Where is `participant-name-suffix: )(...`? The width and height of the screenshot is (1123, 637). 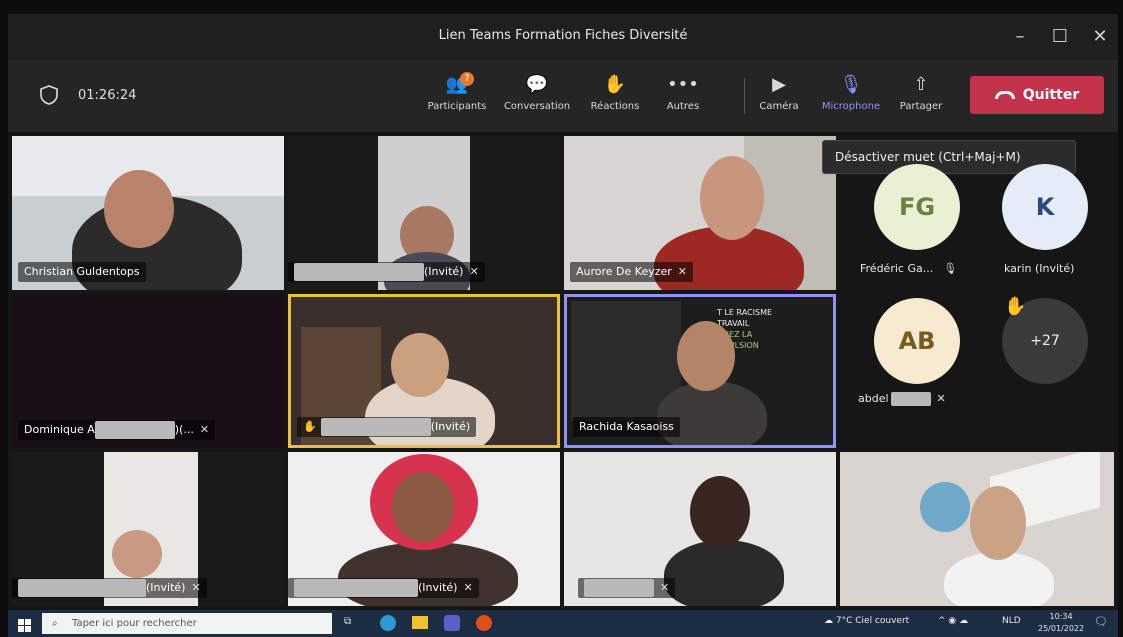
participant-name-suffix: )(... is located at coordinates (184, 429).